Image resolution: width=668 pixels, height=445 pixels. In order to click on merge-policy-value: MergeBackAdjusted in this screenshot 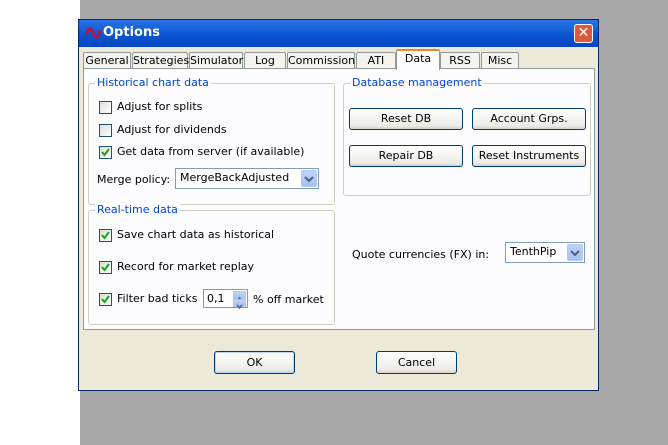, I will do `click(235, 177)`.